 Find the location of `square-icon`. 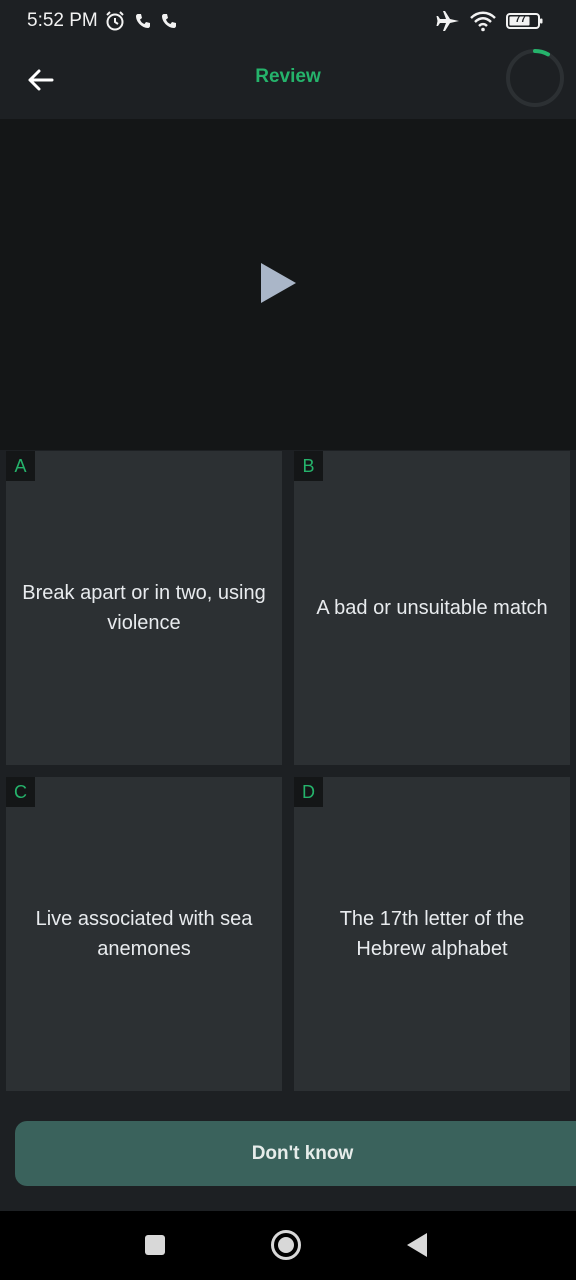

square-icon is located at coordinates (155, 1245).